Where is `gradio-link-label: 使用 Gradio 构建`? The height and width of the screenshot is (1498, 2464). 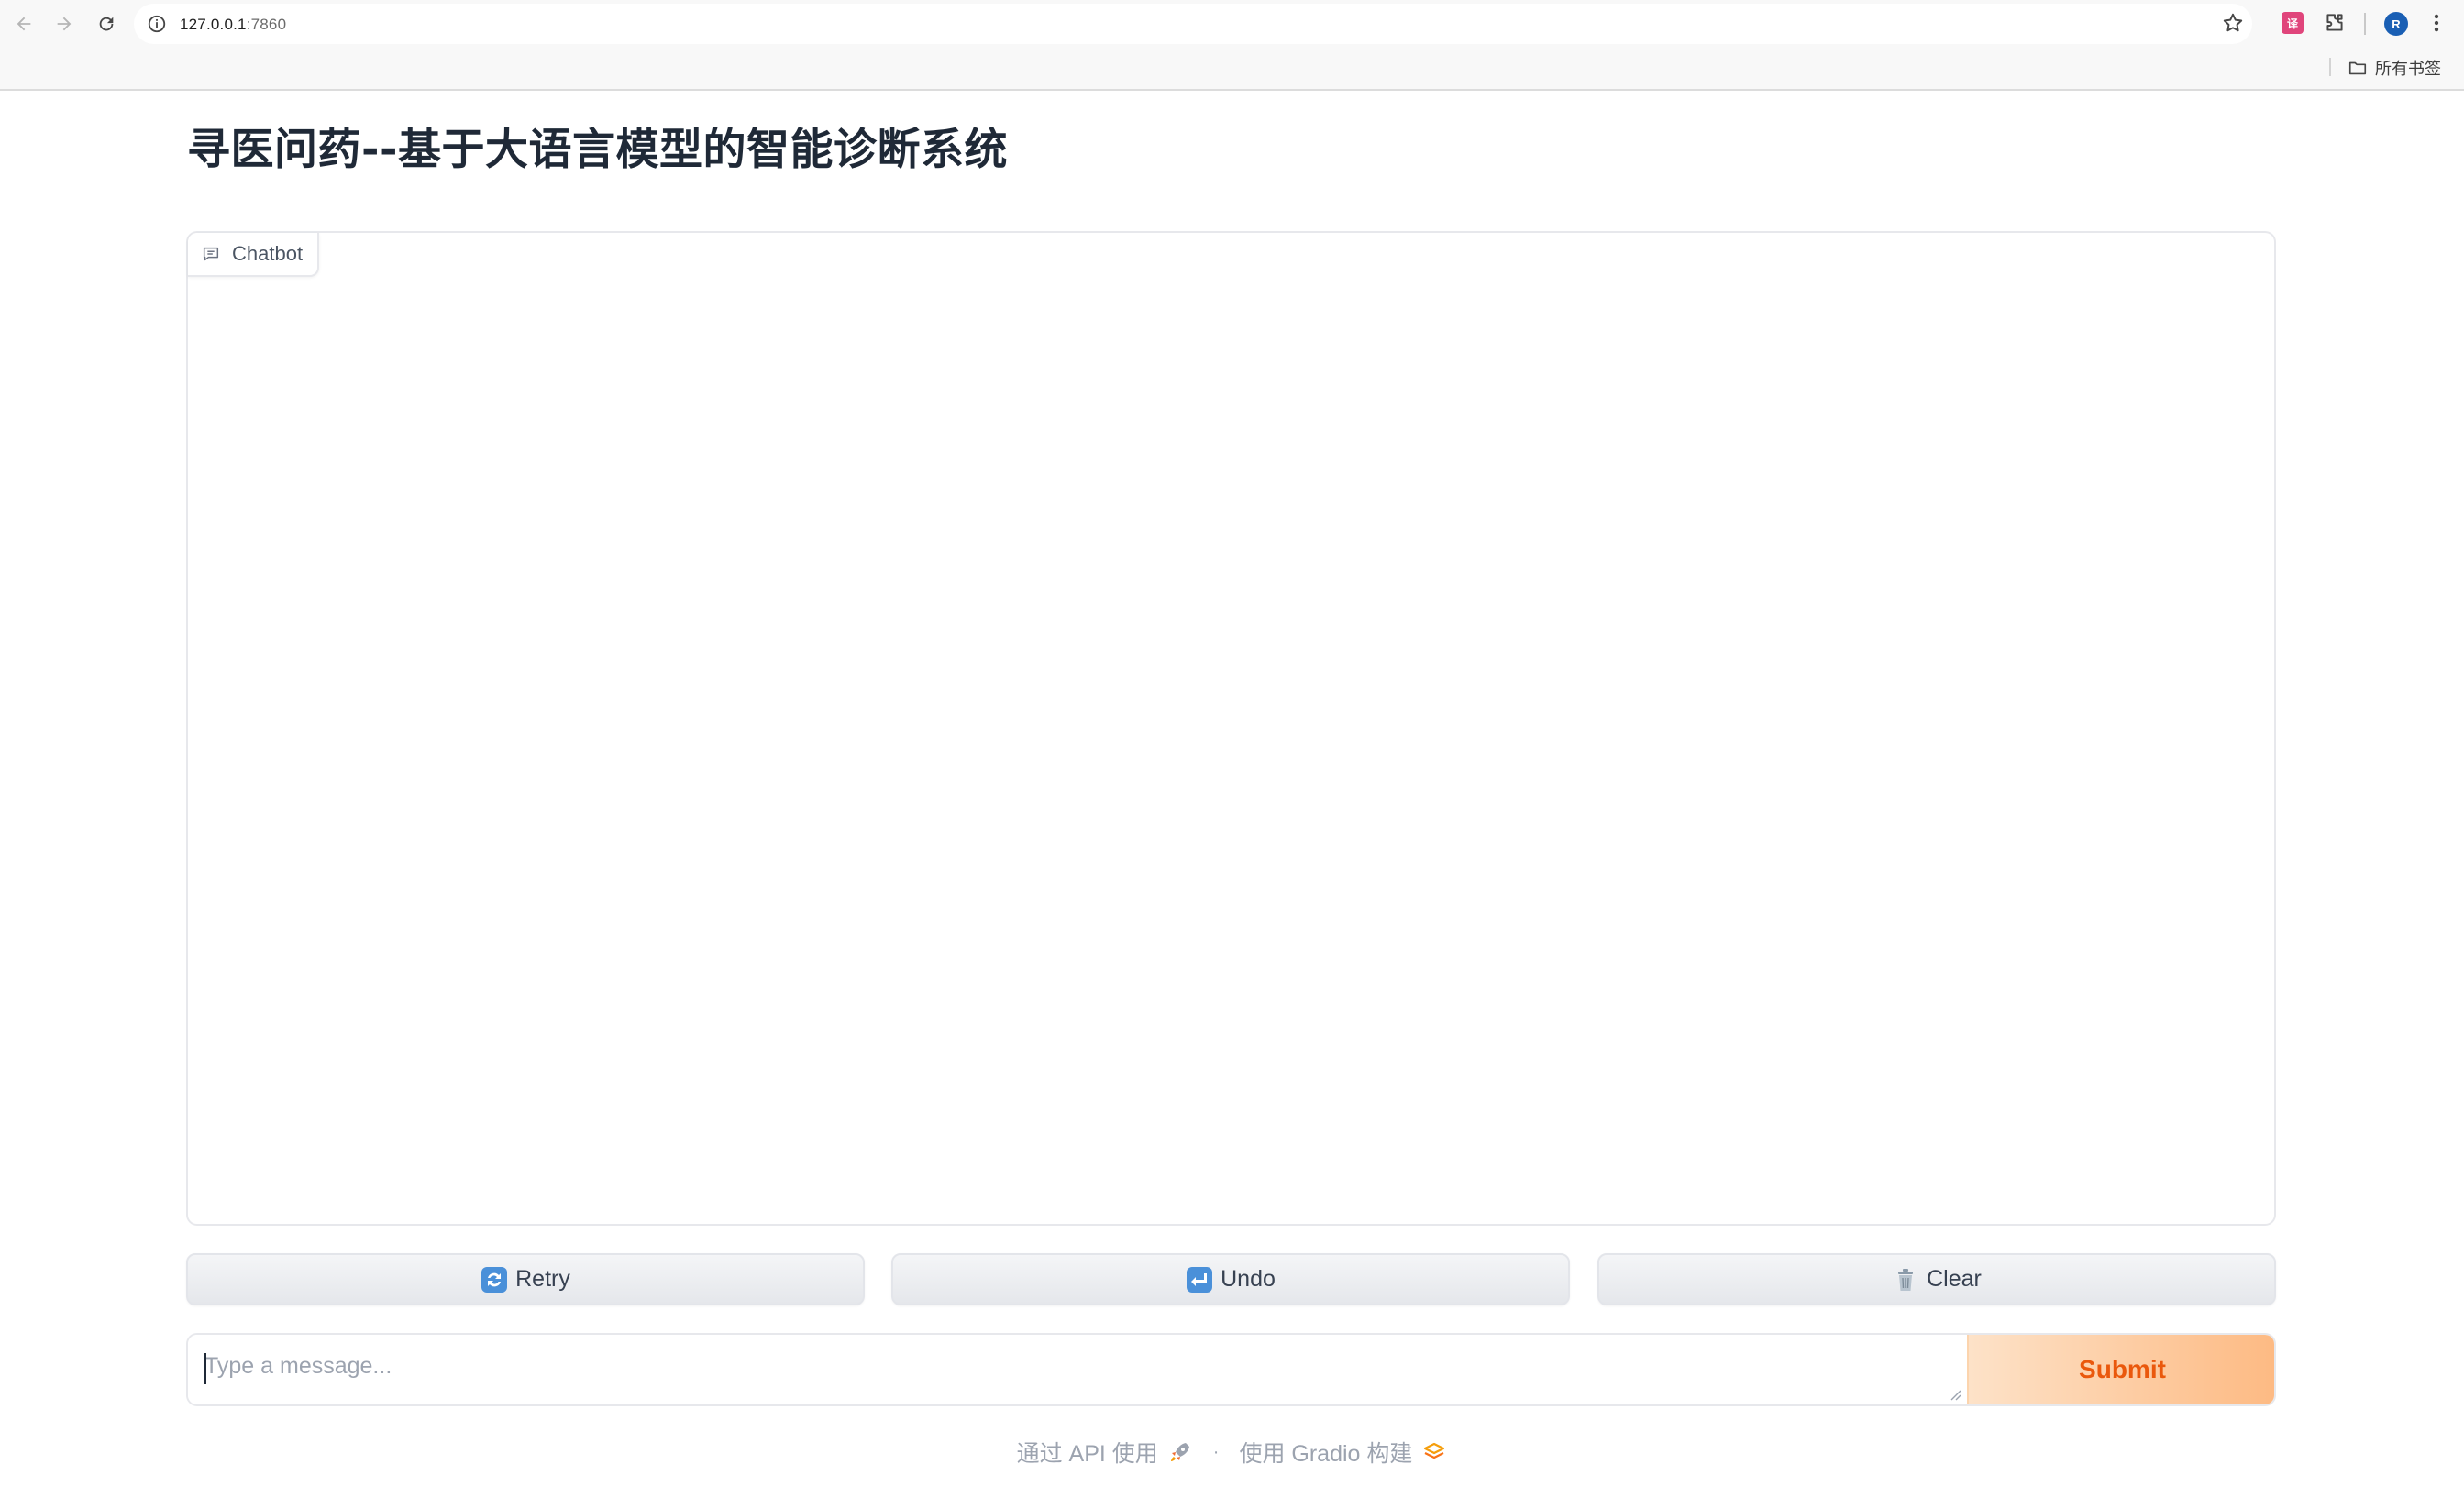 gradio-link-label: 使用 Gradio 构建 is located at coordinates (1326, 1454).